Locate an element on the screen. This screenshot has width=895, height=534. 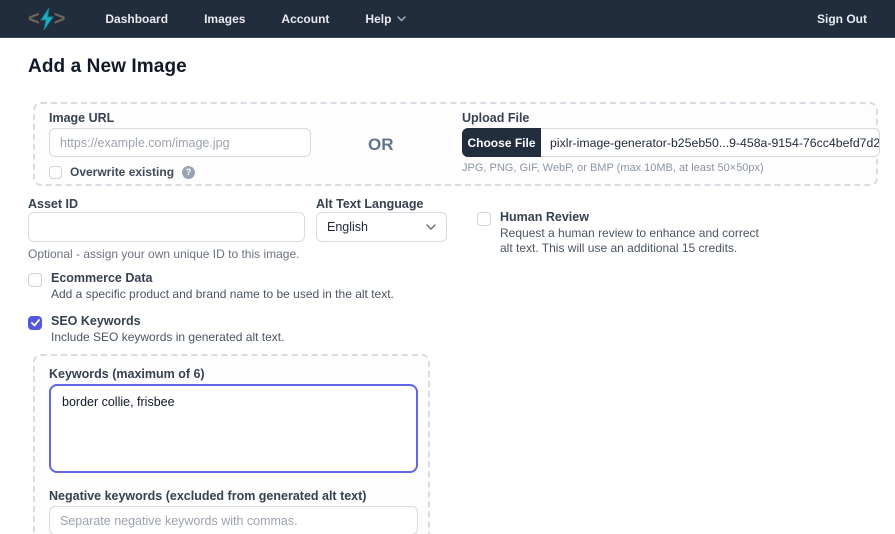
alt-text-language-label: Alt Text Language is located at coordinates (370, 204).